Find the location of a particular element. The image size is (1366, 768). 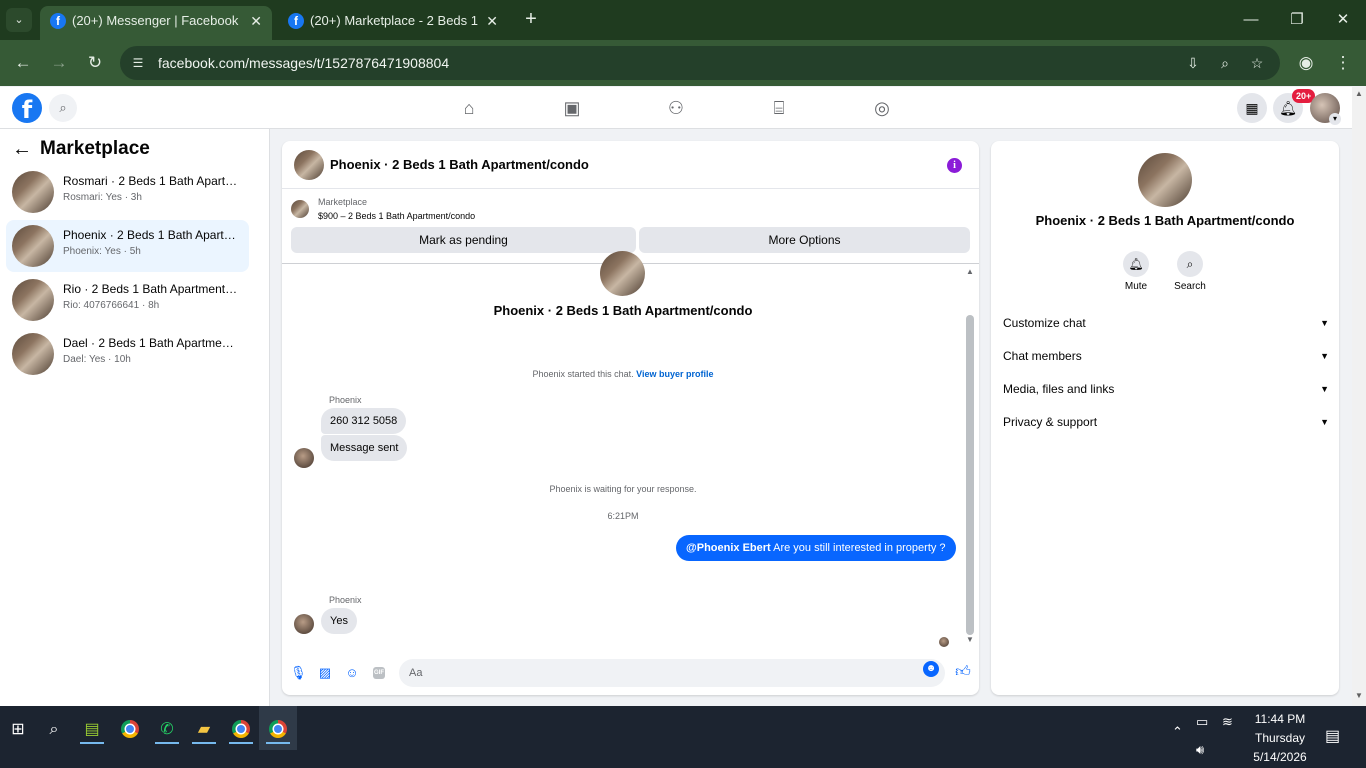

groups-icon: ◎ is located at coordinates (882, 108).